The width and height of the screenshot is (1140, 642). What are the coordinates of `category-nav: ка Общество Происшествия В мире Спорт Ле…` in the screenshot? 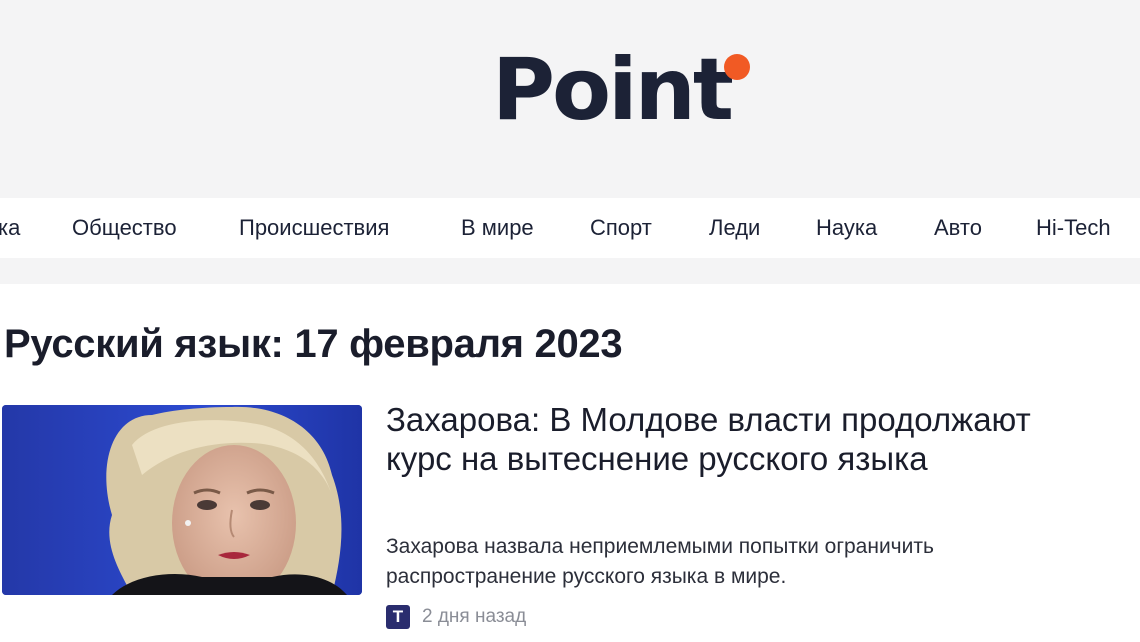 It's located at (570, 228).